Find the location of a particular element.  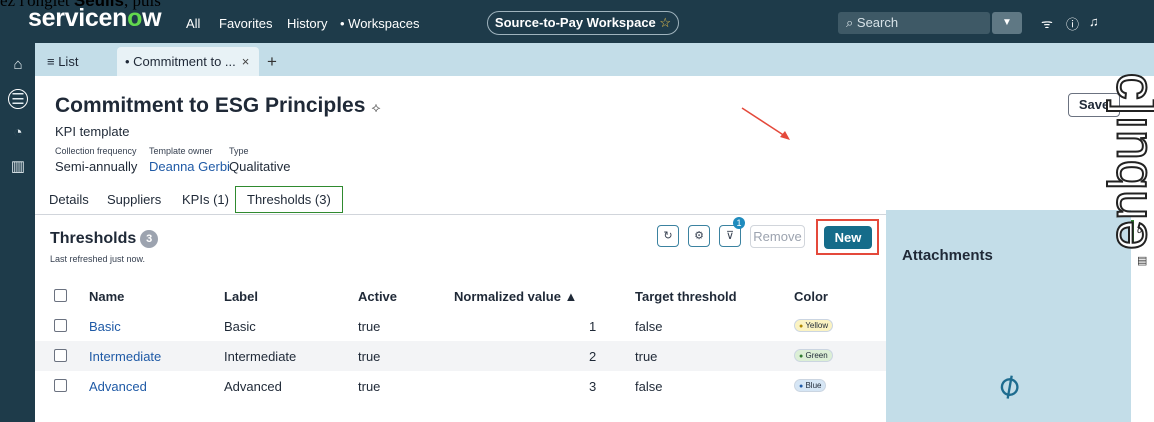

tab-list: ≡ List is located at coordinates (78, 61).